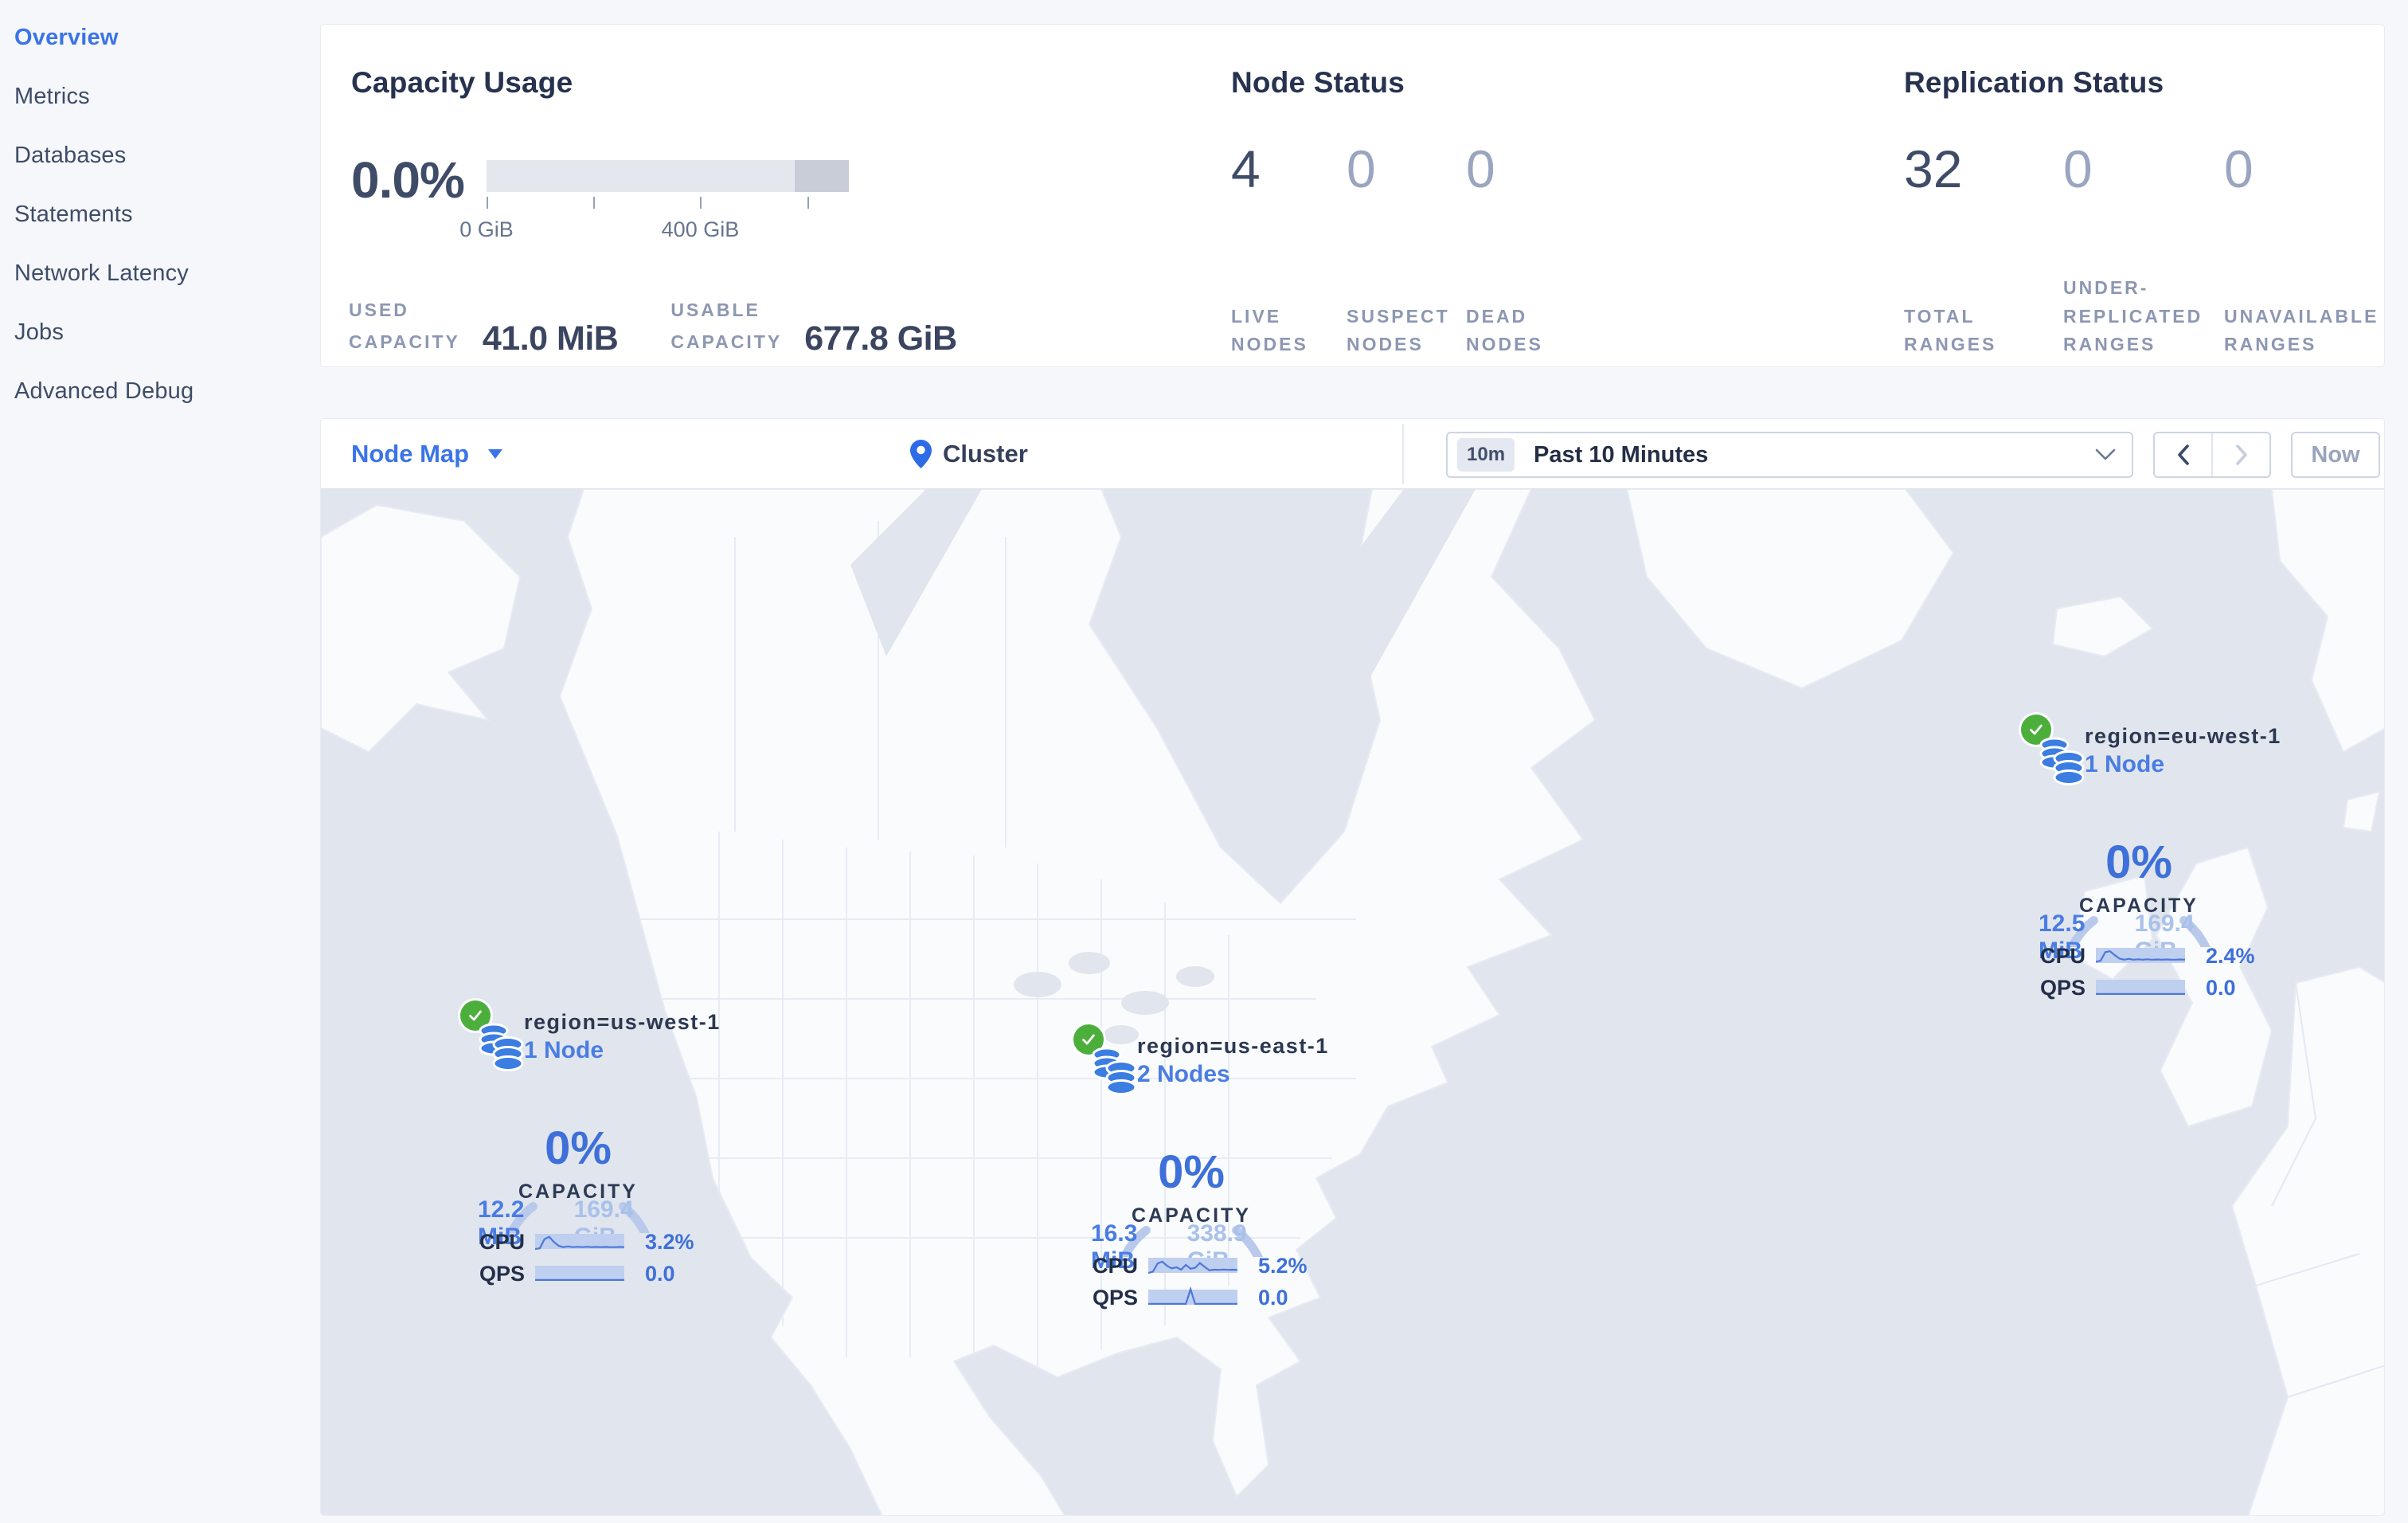 This screenshot has width=2408, height=1523. Describe the element at coordinates (404, 326) in the screenshot. I see `used-capacity-label: USED CAPACITY` at that location.